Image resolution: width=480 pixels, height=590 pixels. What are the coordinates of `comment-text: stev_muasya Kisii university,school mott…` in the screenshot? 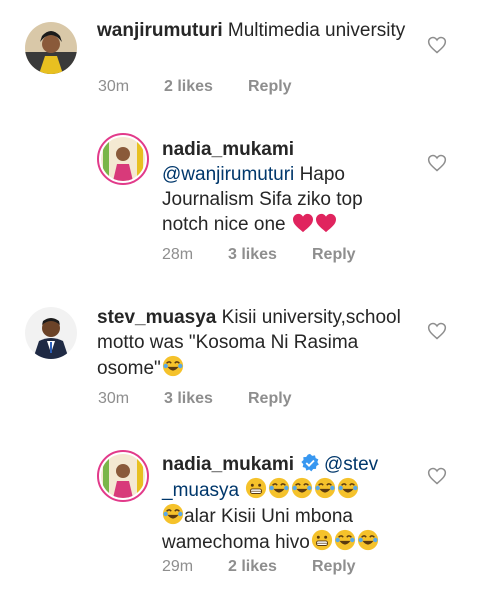 It's located at (254, 343).